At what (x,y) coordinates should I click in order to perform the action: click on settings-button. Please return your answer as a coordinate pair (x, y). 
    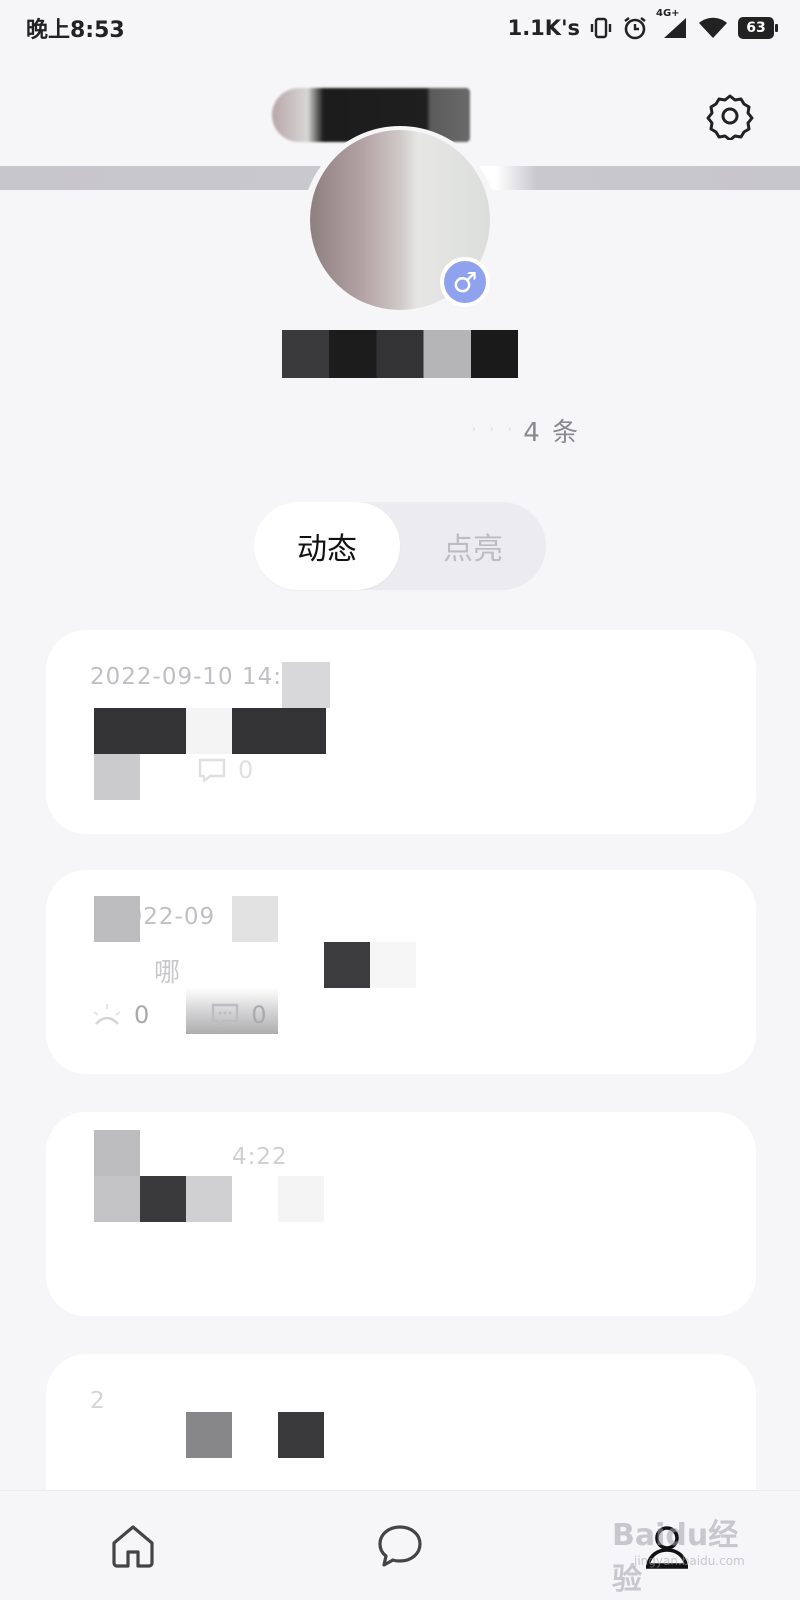
    Looking at the image, I should click on (730, 116).